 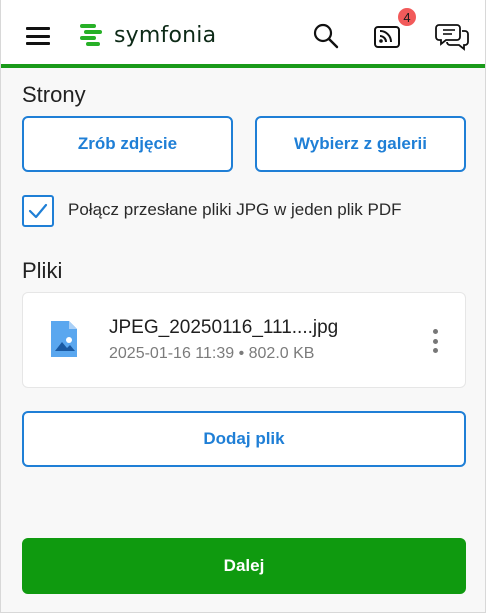 What do you see at coordinates (244, 439) in the screenshot?
I see `add-file-button: Dodaj plik` at bounding box center [244, 439].